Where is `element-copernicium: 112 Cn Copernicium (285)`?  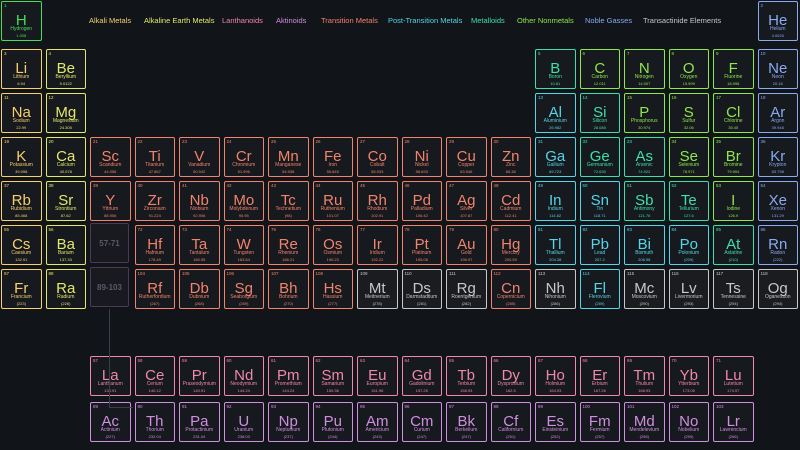
element-copernicium: 112 Cn Copernicium (285) is located at coordinates (510, 289).